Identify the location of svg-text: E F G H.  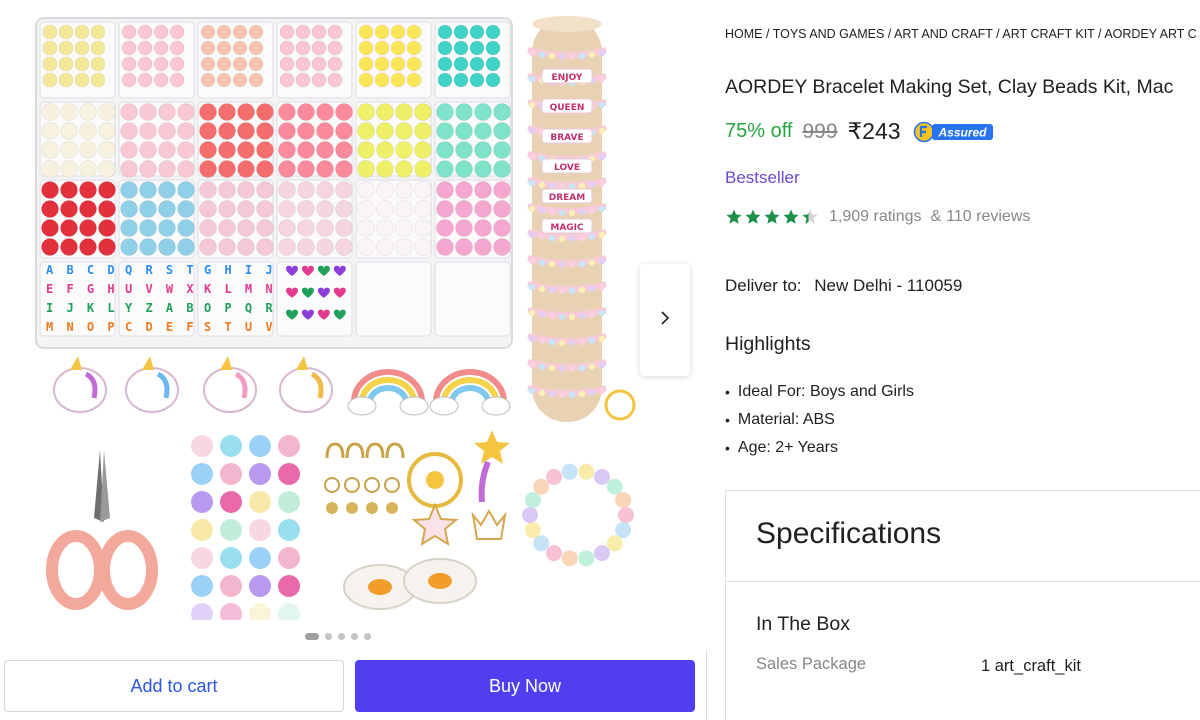
(82, 289).